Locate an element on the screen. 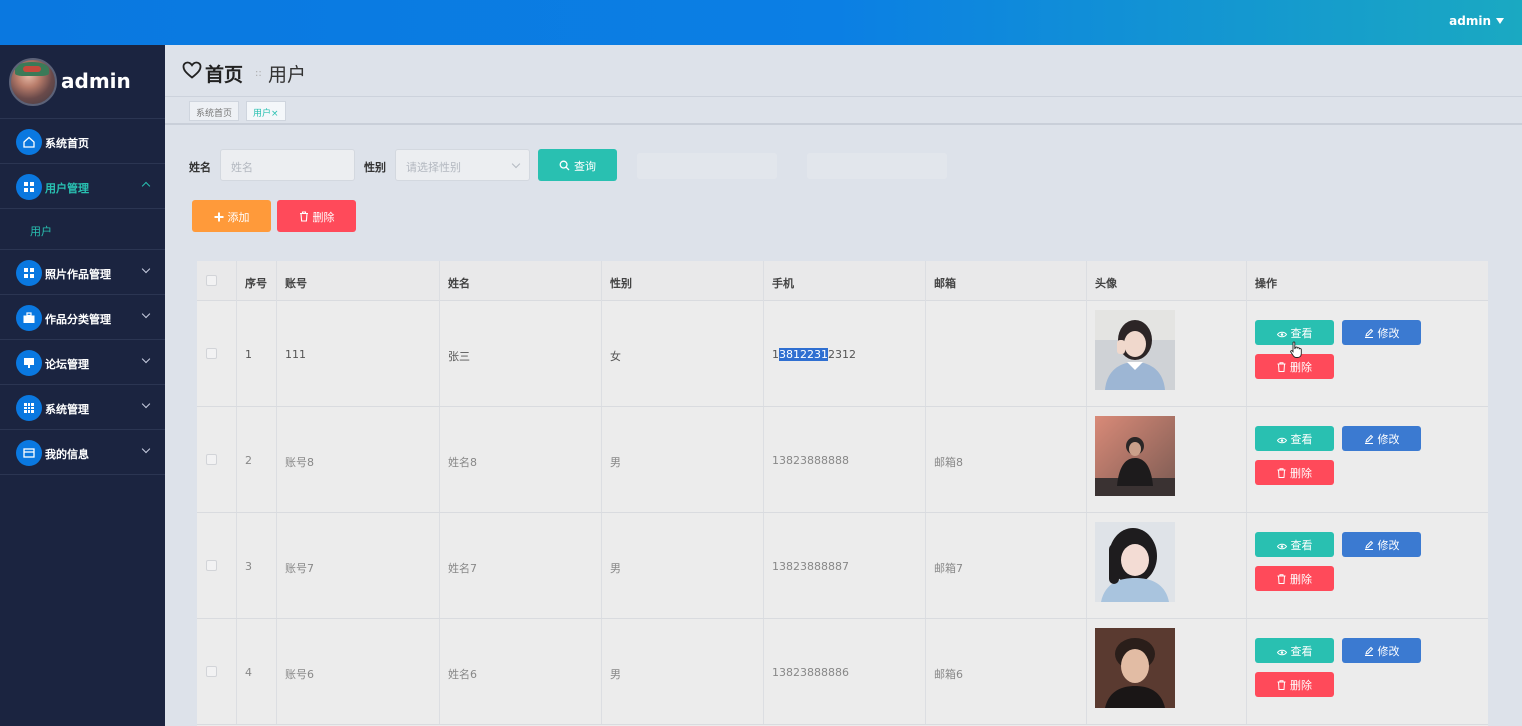 This screenshot has width=1522, height=726. phone-text-selection: 3812231 is located at coordinates (803, 354).